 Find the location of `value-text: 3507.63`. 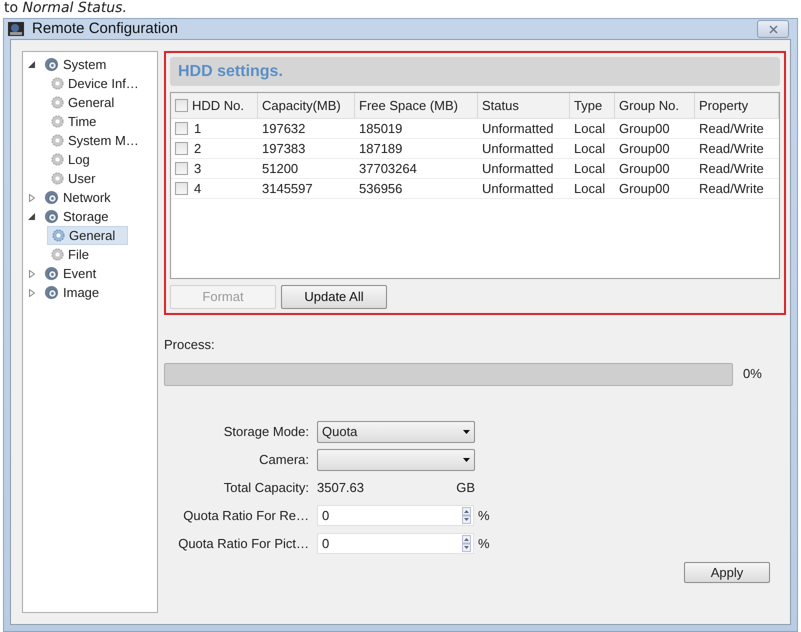

value-text: 3507.63 is located at coordinates (341, 487).